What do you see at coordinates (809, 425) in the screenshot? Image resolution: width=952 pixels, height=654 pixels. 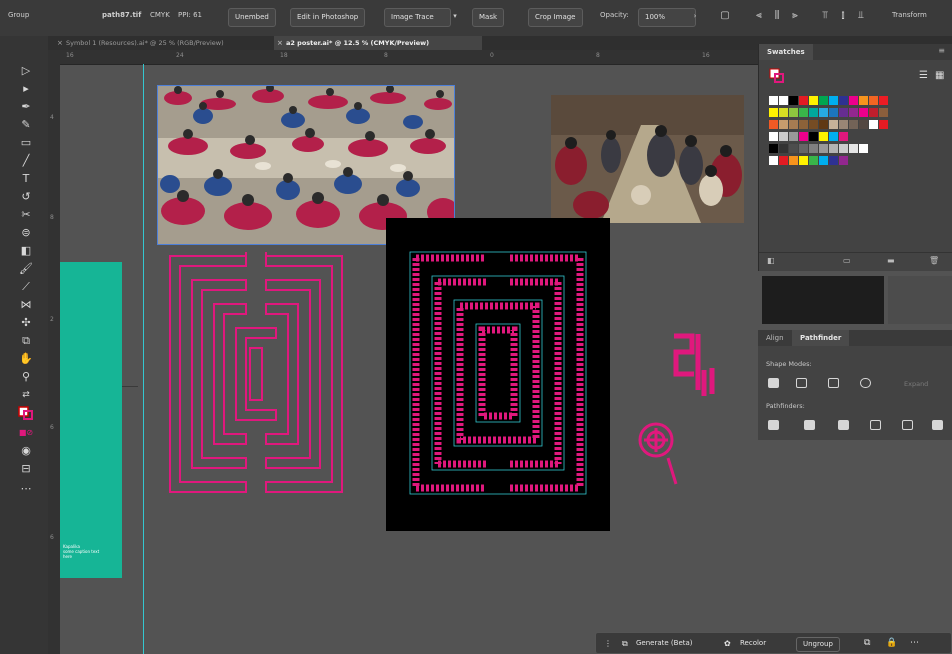 I see `trim-icon` at bounding box center [809, 425].